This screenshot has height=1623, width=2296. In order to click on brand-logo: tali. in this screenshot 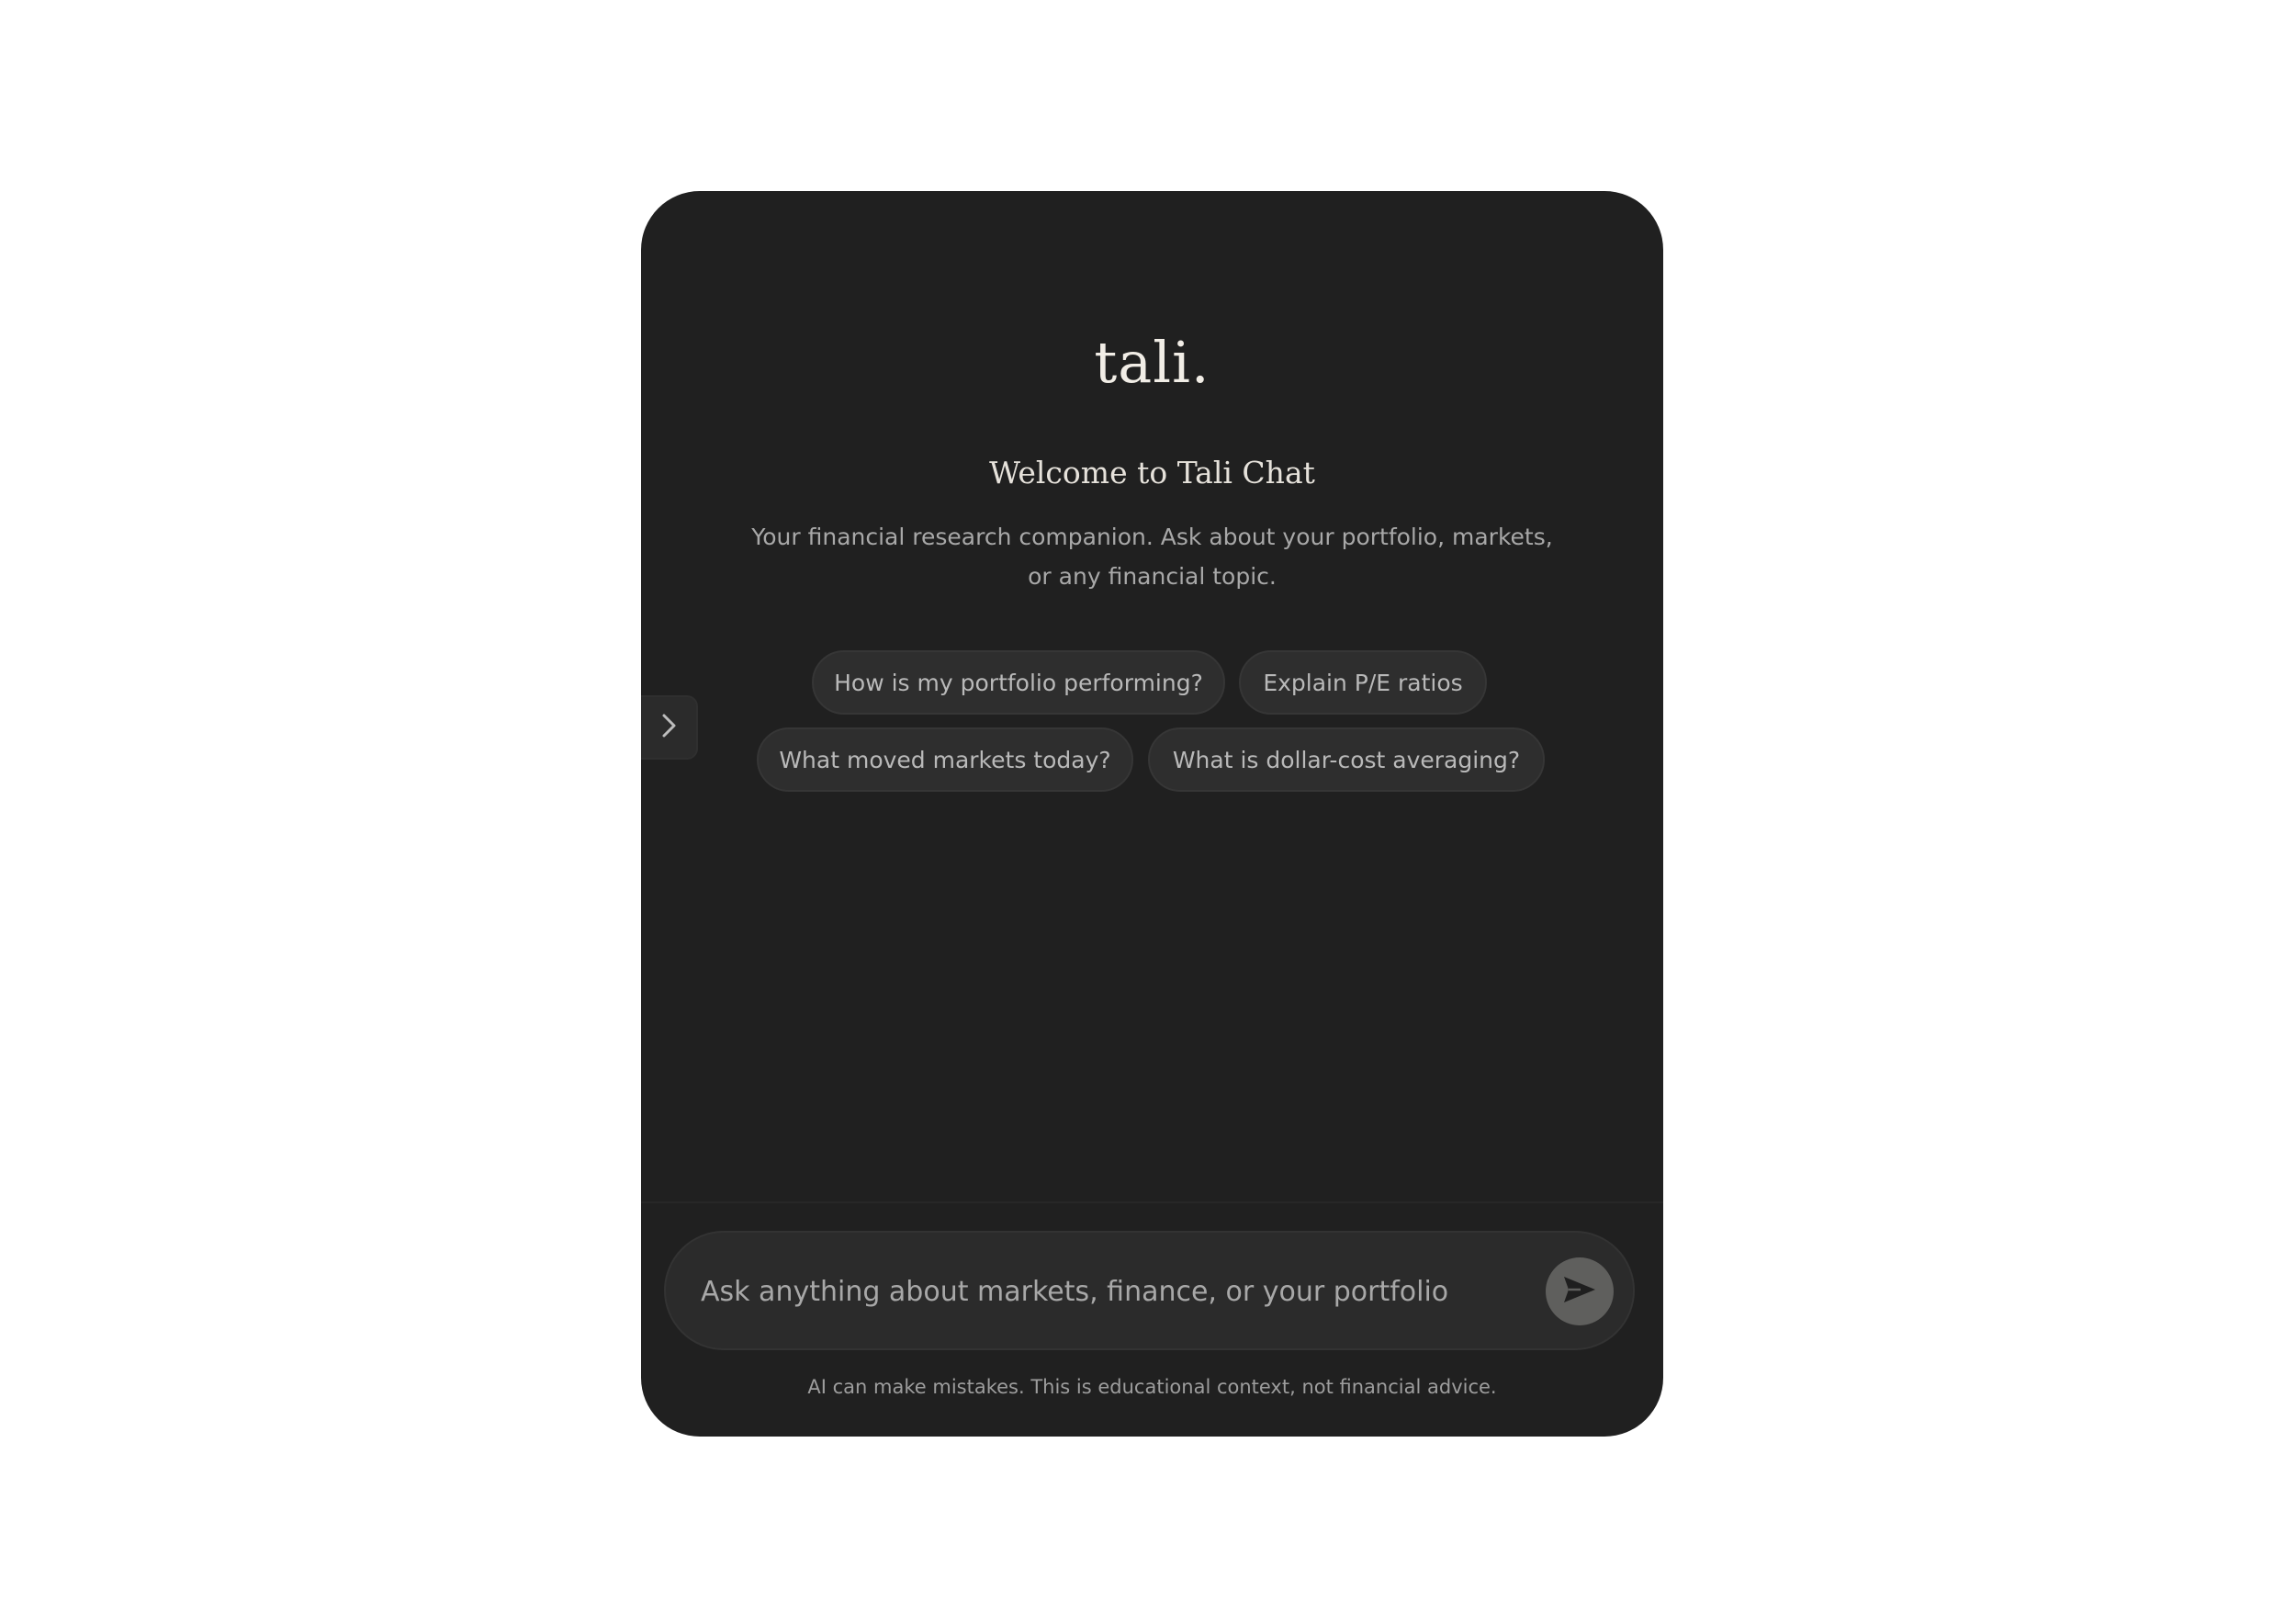, I will do `click(1152, 363)`.